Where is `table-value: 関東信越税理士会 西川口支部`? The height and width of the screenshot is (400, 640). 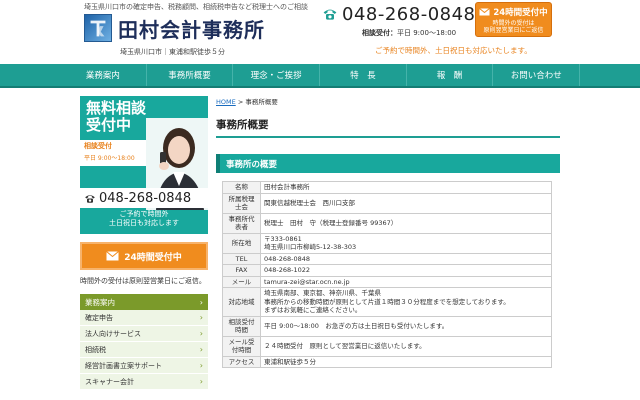 table-value: 関東信越税理士会 西川口支部 is located at coordinates (406, 203).